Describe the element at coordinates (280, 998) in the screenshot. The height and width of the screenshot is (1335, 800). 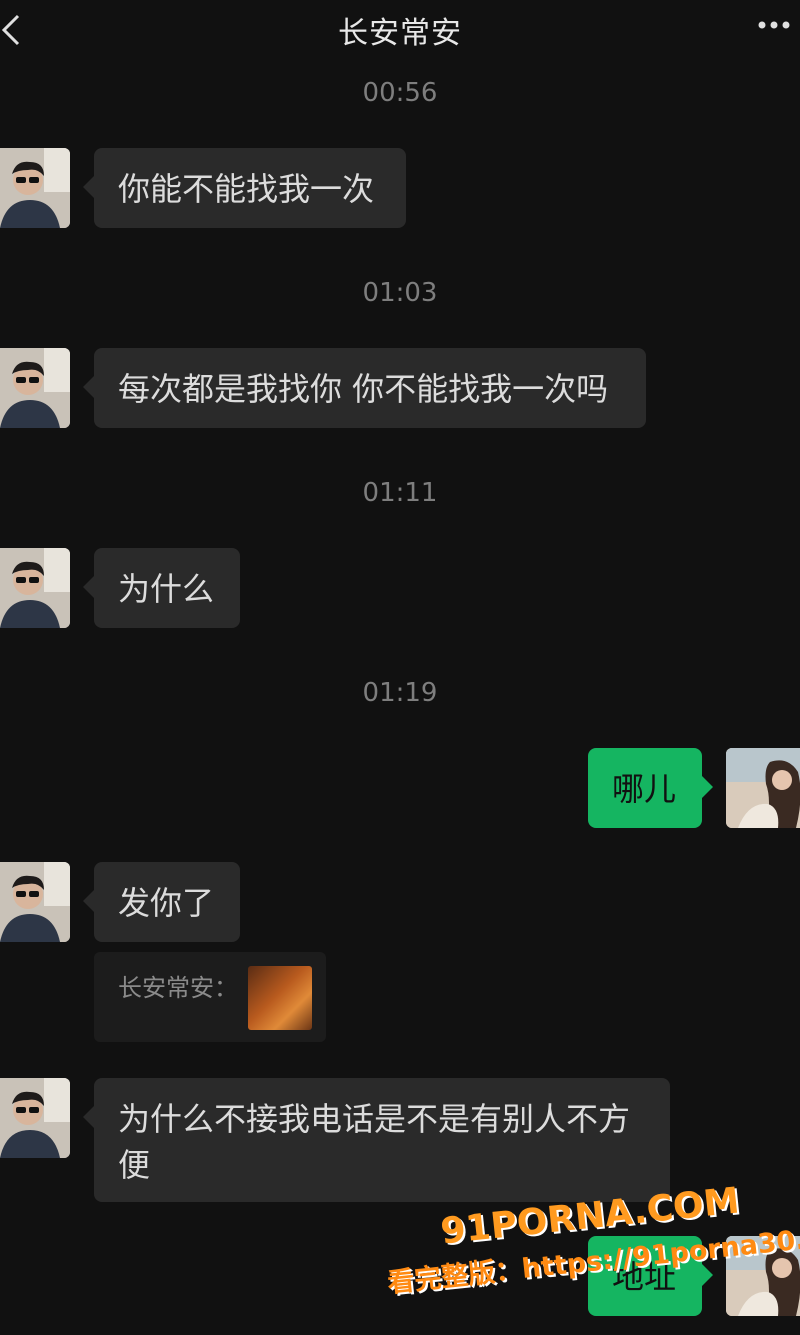
I see `quoted-image-thumbnail` at that location.